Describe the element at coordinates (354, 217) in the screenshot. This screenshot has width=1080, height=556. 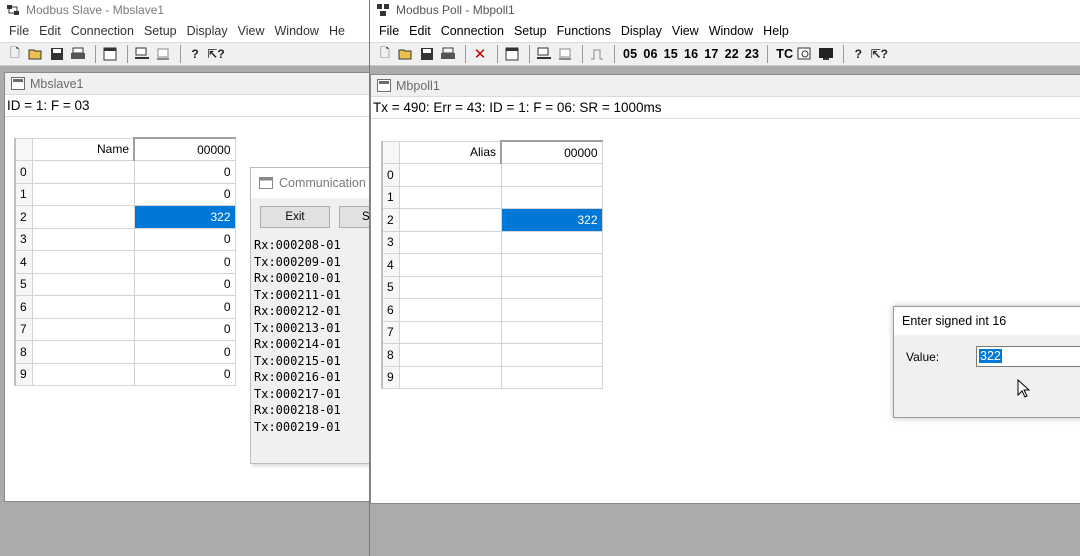
I see `stop-button: S` at that location.